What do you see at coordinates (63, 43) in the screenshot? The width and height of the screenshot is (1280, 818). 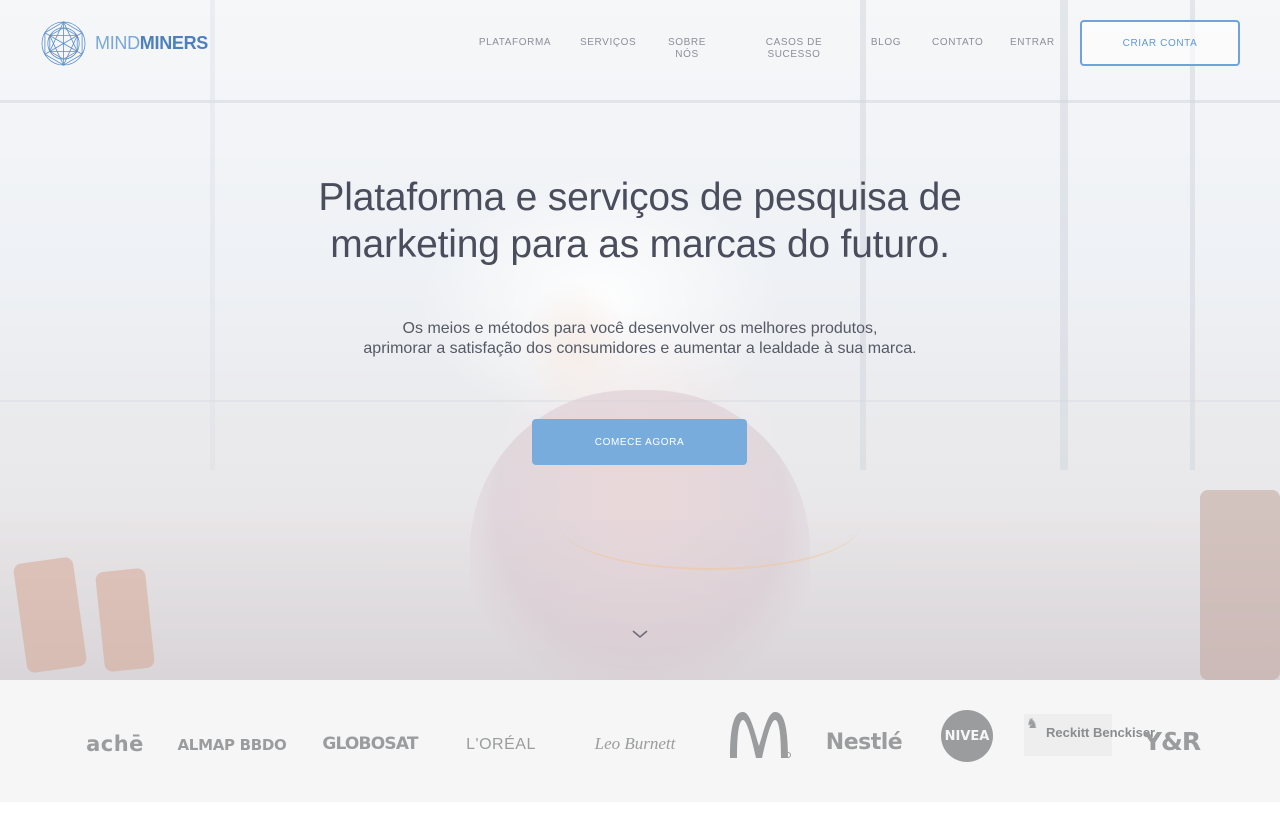 I see `geodesic-globe-icon` at bounding box center [63, 43].